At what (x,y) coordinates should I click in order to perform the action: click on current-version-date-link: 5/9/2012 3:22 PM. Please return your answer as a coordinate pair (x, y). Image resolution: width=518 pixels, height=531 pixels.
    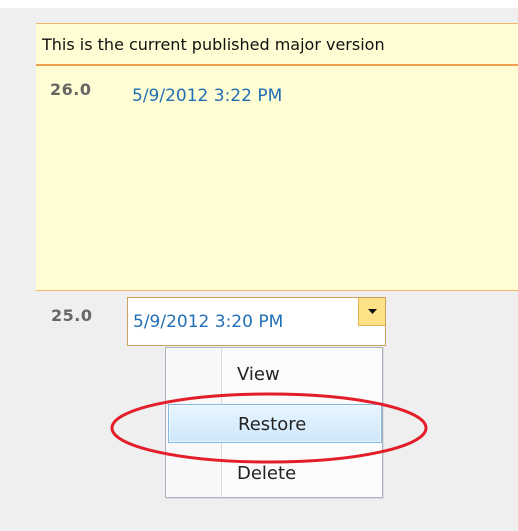
    Looking at the image, I should click on (207, 96).